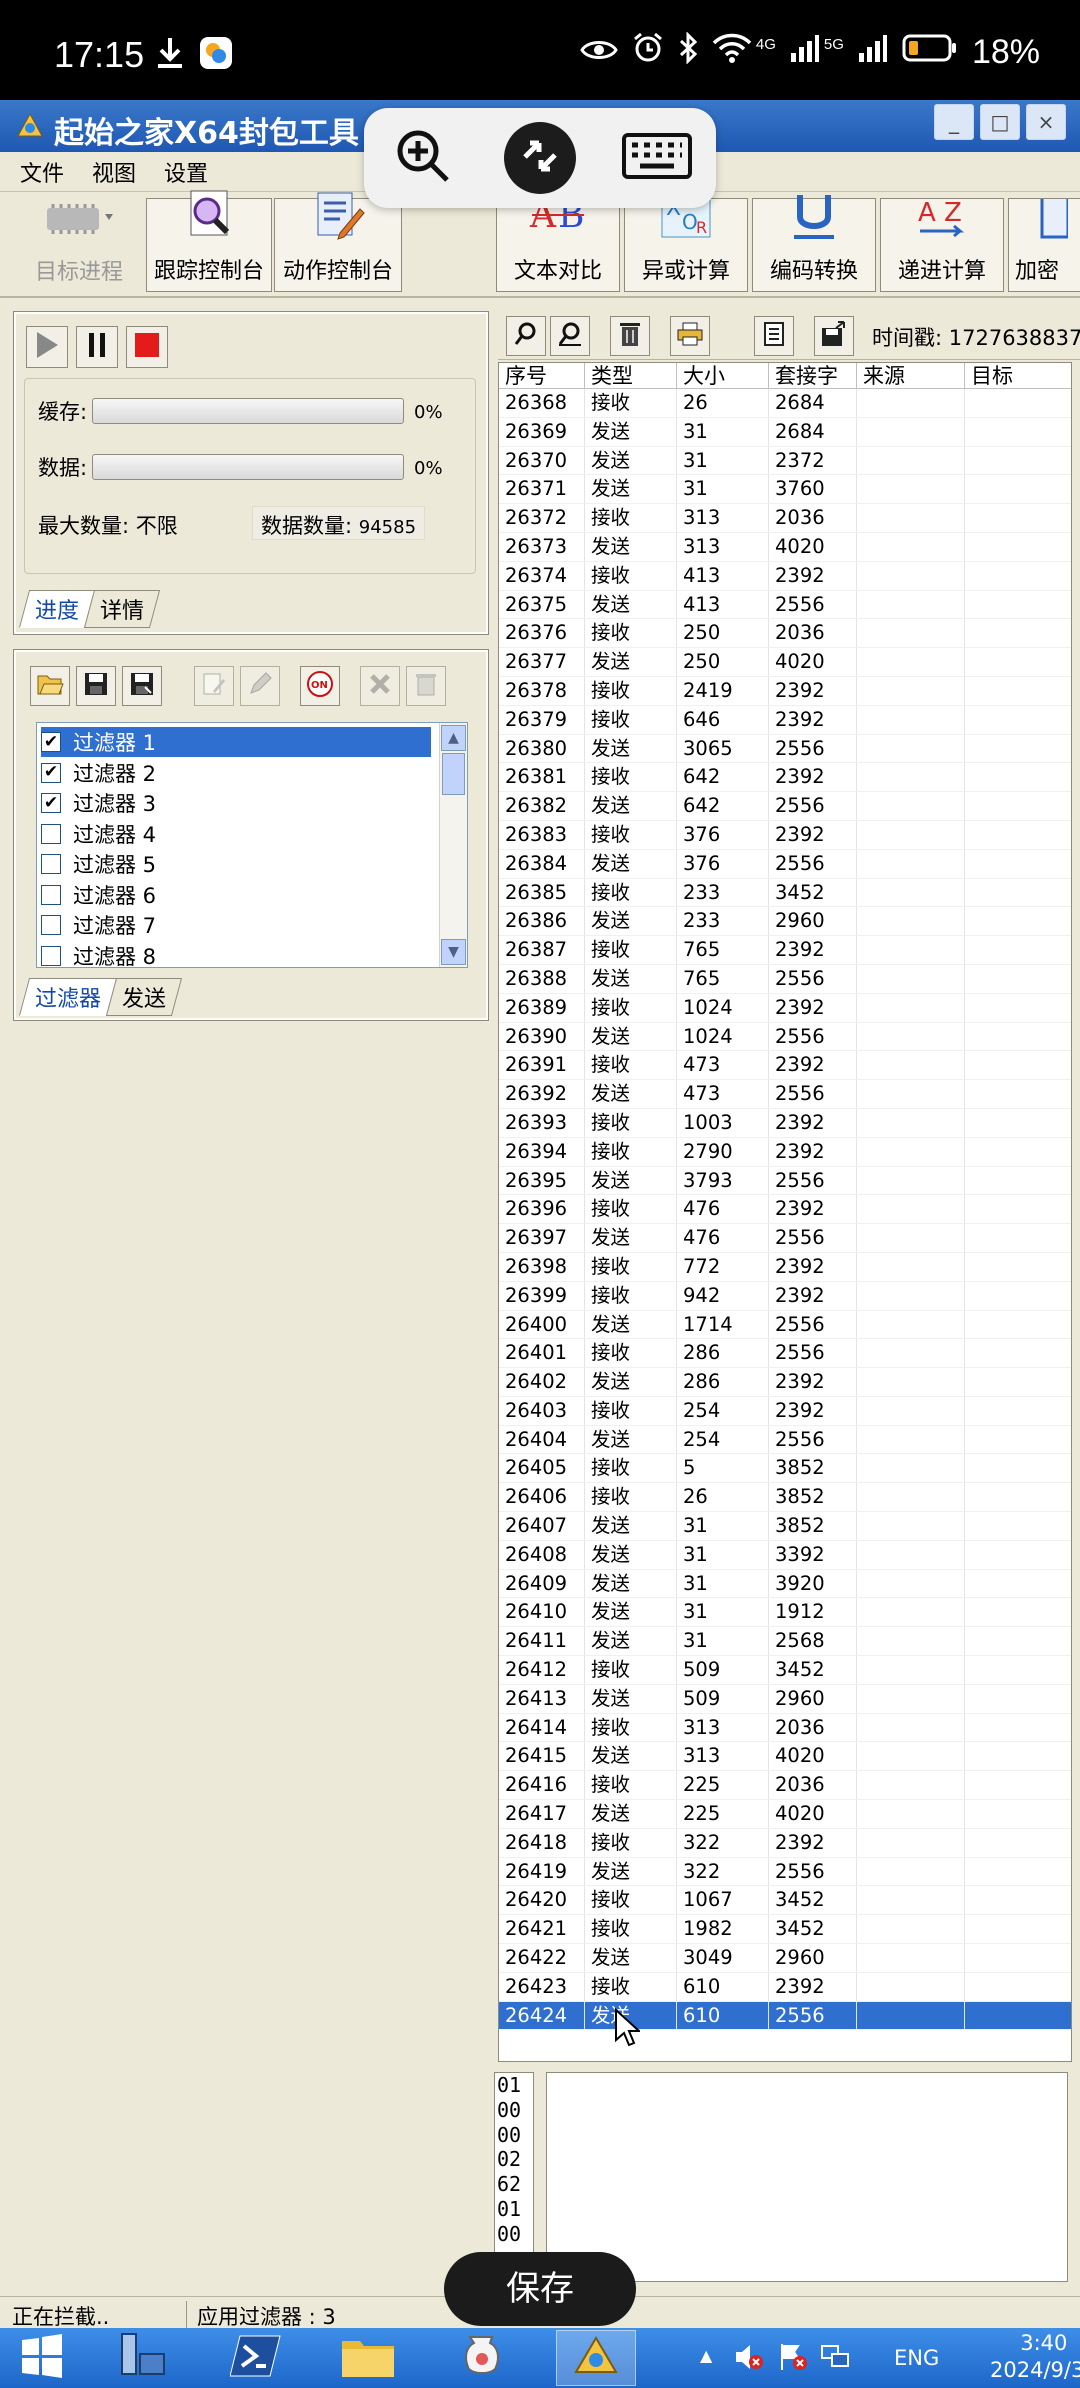 This screenshot has width=1080, height=2388. I want to click on table-row: 26408 发送 31 3392, so click(785, 1555).